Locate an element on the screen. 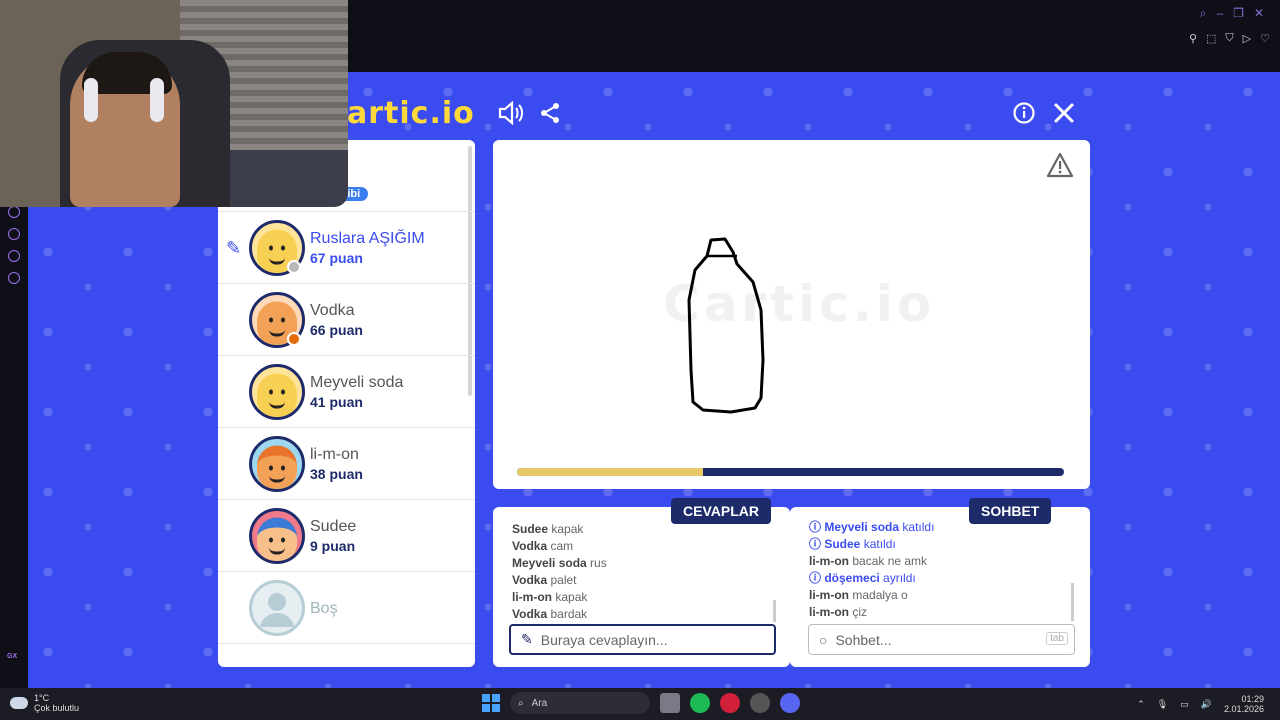 Image resolution: width=1280 pixels, height=720 pixels. play-icon: ▷ is located at coordinates (1247, 38).